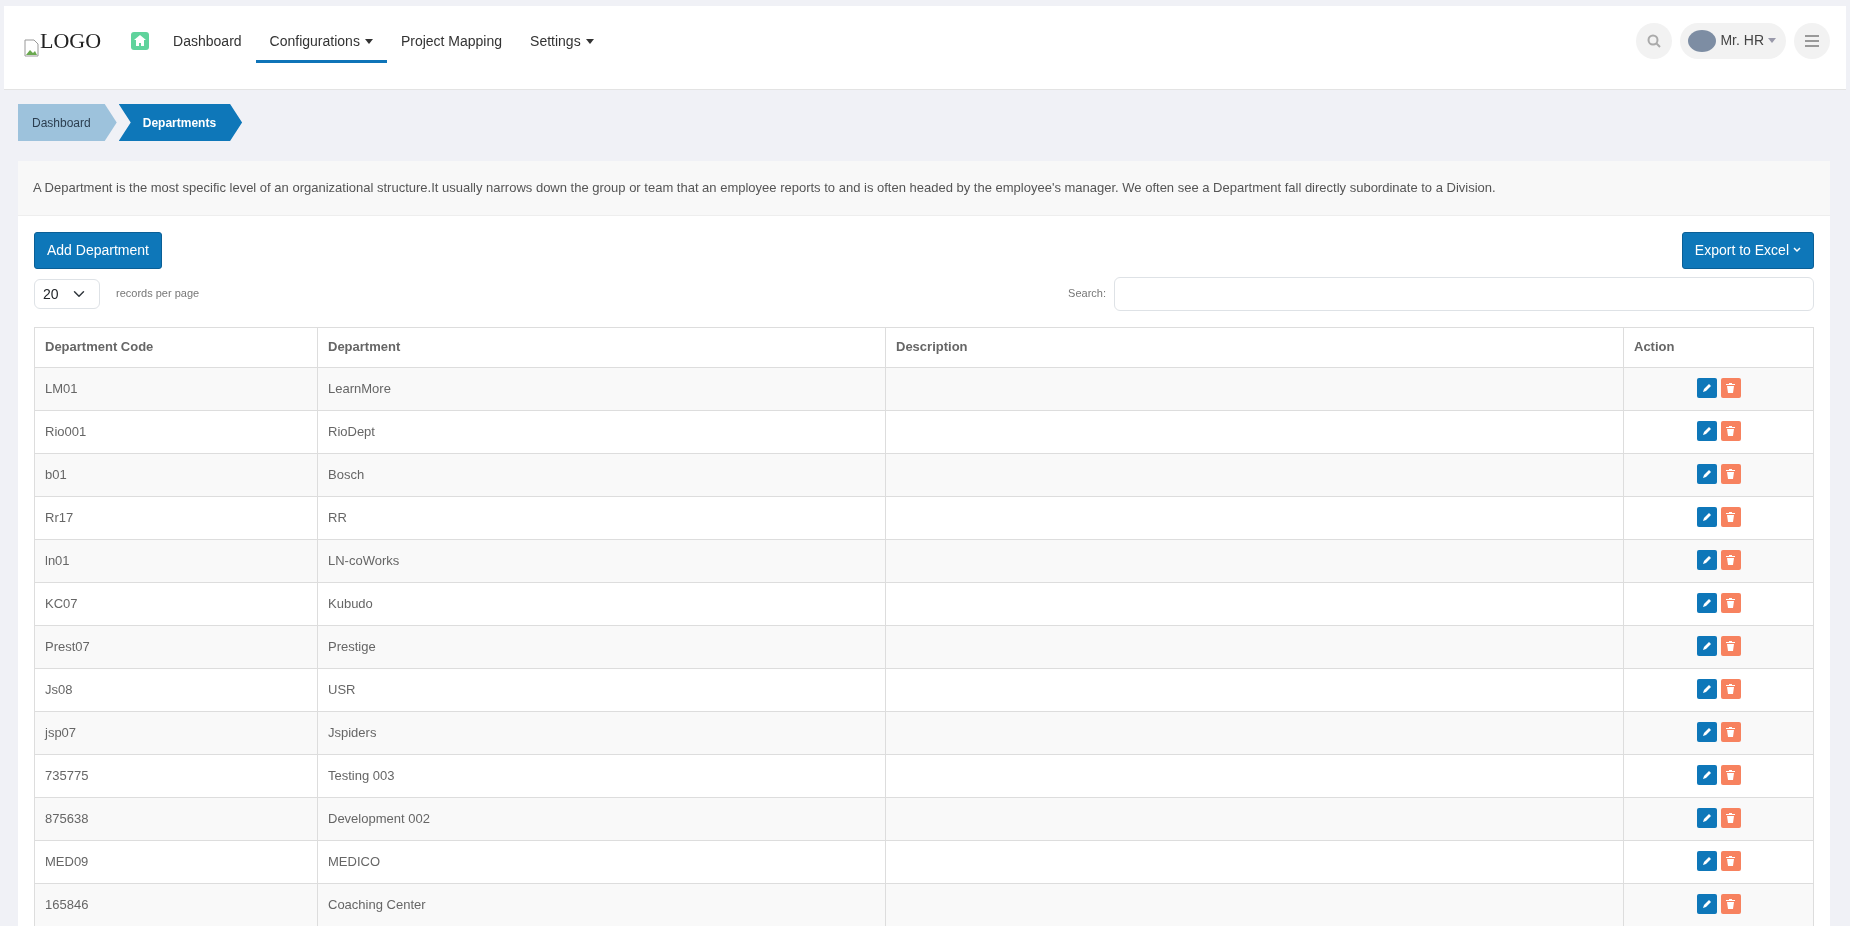 This screenshot has width=1850, height=926. What do you see at coordinates (176, 861) in the screenshot?
I see `table-cell: MED09` at bounding box center [176, 861].